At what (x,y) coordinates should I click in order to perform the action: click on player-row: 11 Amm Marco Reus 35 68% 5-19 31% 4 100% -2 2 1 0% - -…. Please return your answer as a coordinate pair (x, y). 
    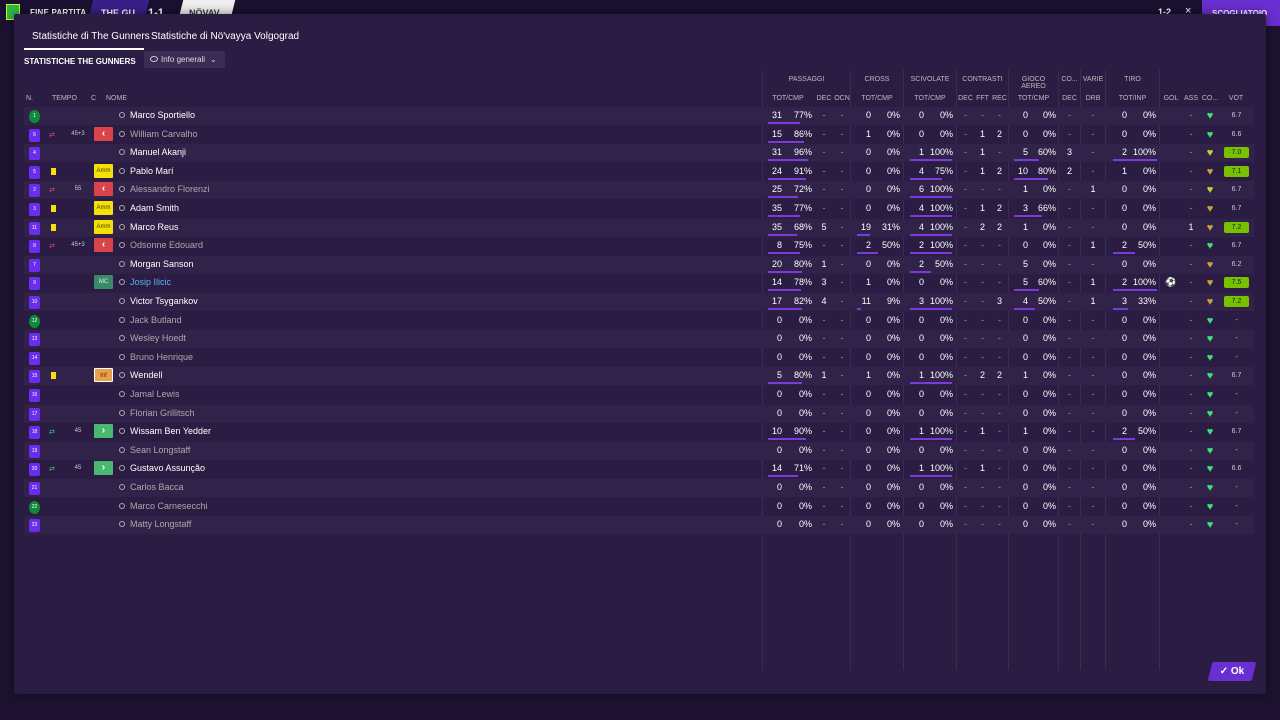
    Looking at the image, I should click on (639, 227).